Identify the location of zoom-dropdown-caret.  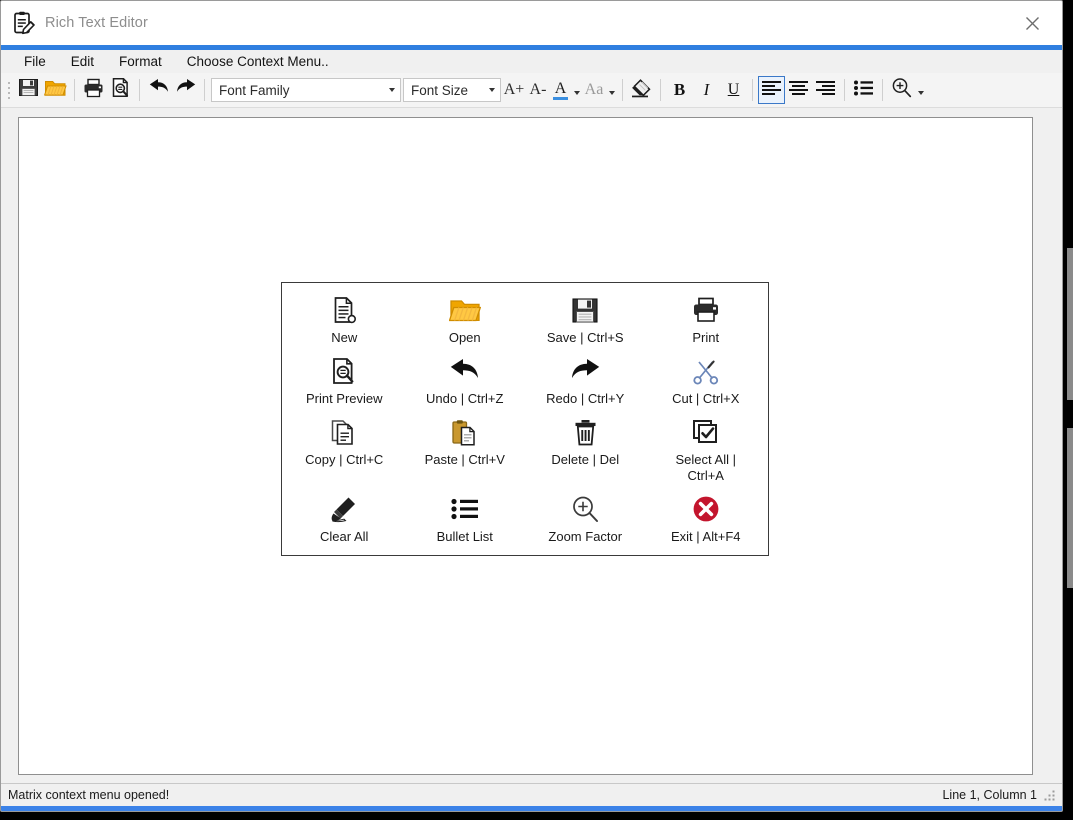
(920, 90).